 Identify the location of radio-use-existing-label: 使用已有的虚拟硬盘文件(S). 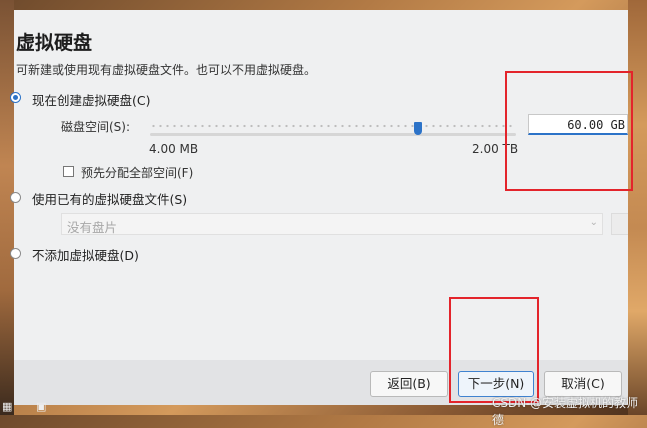
(109, 198).